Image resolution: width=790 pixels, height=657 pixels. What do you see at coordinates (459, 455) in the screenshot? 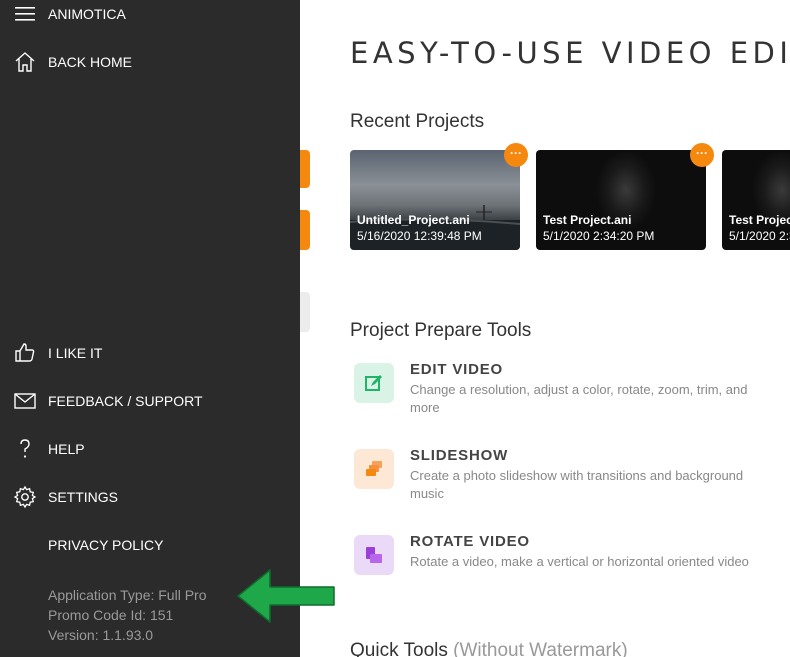
I see `tool-name: SLIDESHOW` at bounding box center [459, 455].